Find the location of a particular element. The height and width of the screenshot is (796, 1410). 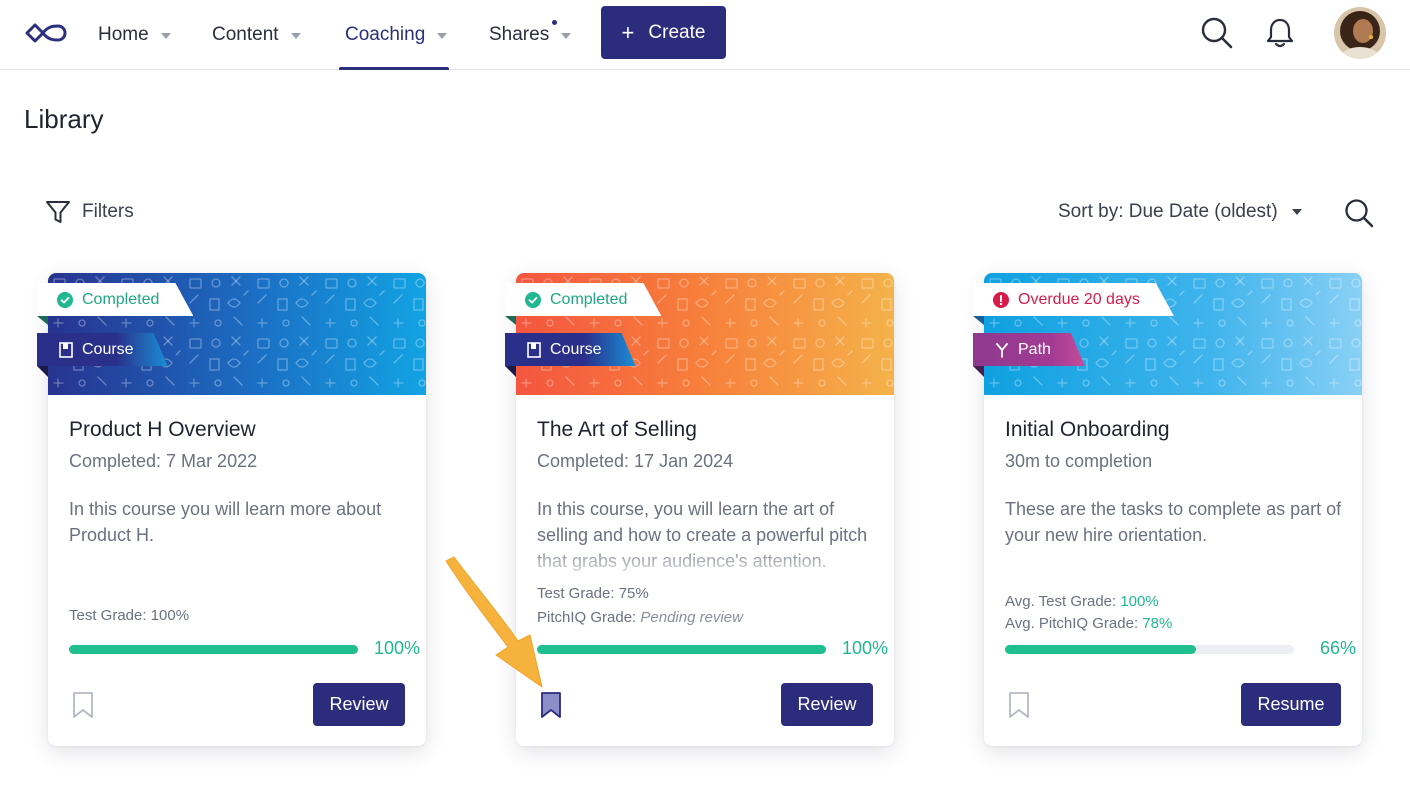

fork-icon is located at coordinates (1002, 350).